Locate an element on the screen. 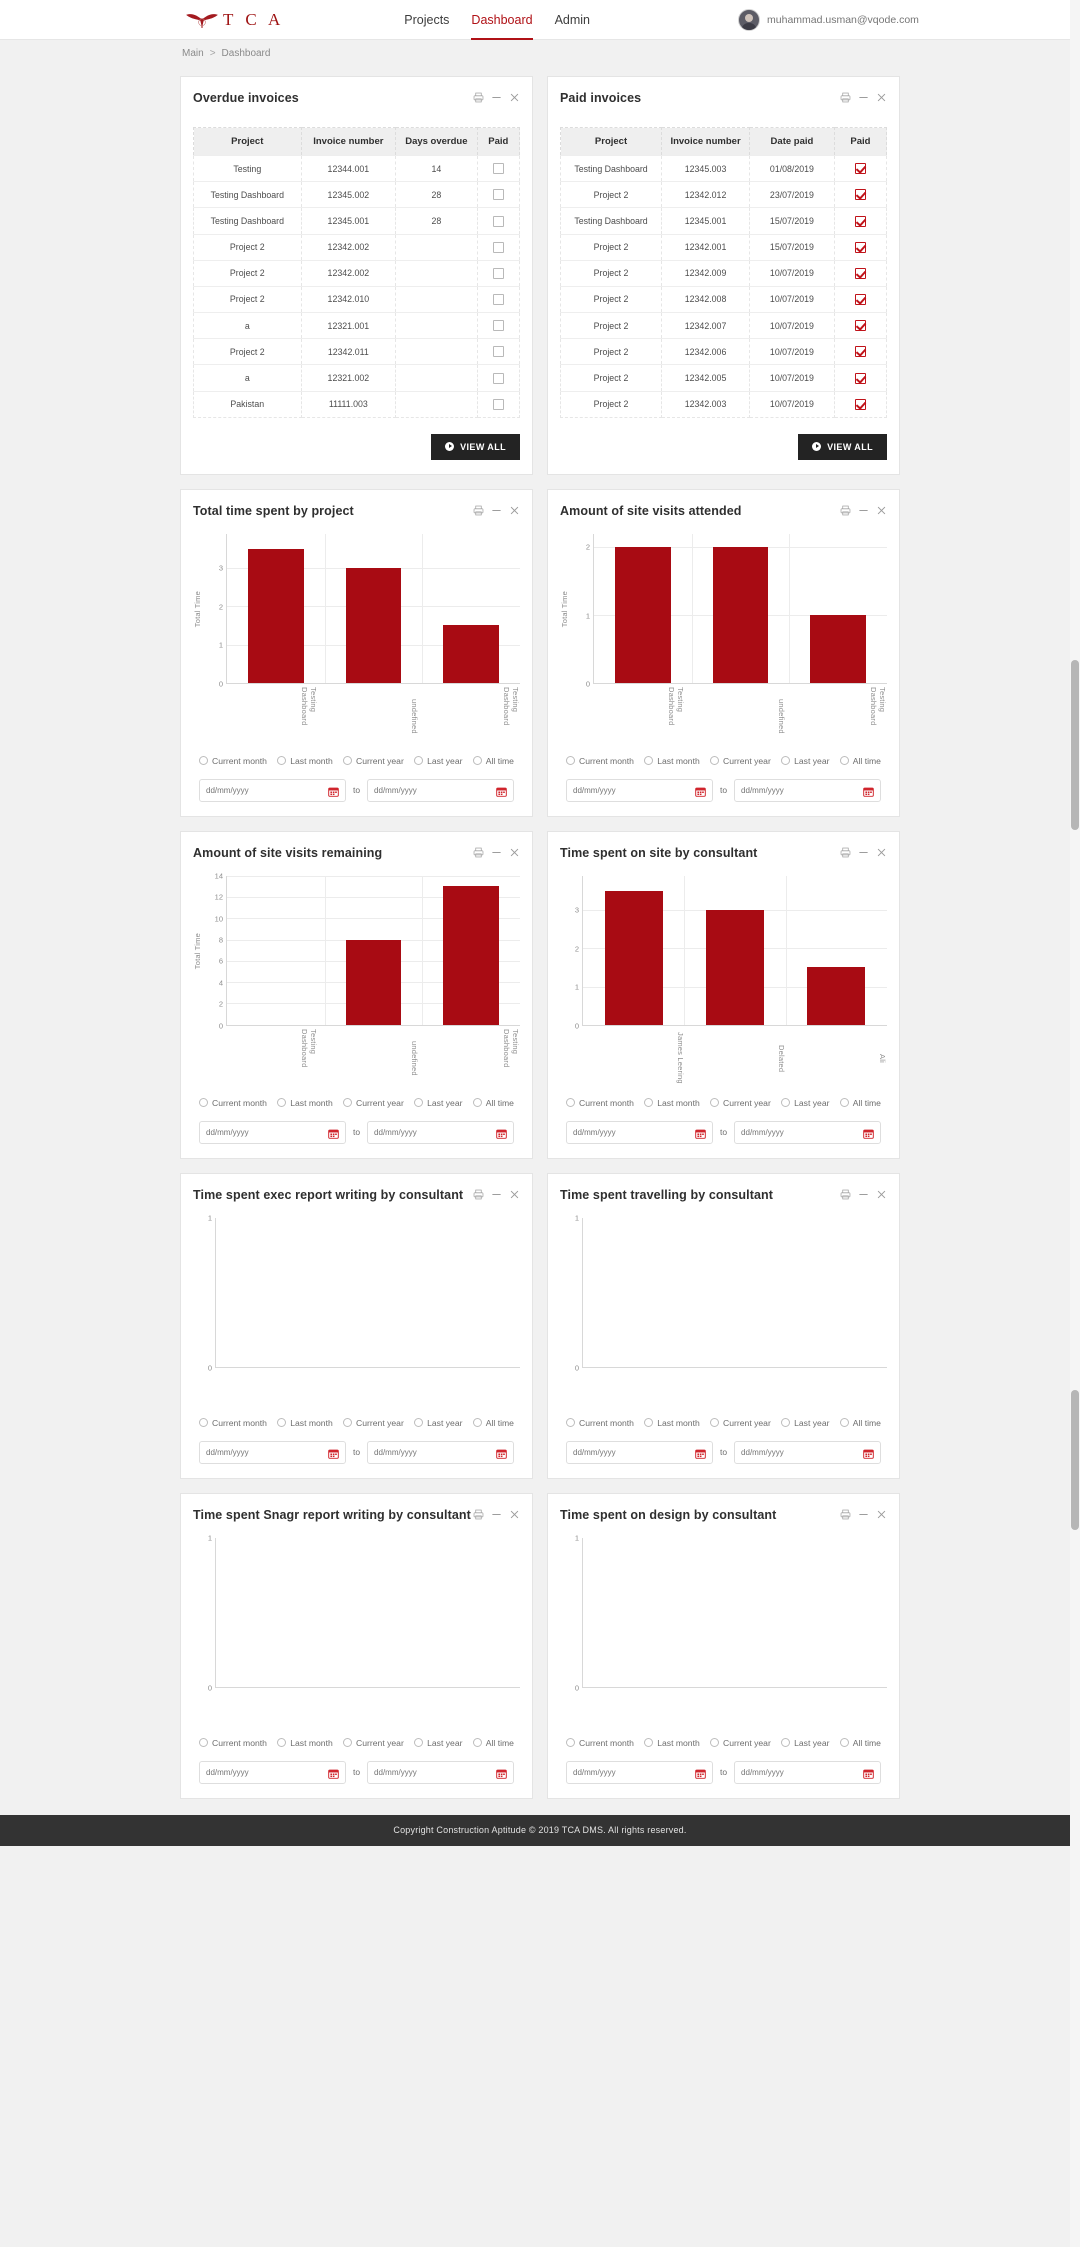 This screenshot has width=1080, height=2247. nav-item-admin: Admin is located at coordinates (572, 20).